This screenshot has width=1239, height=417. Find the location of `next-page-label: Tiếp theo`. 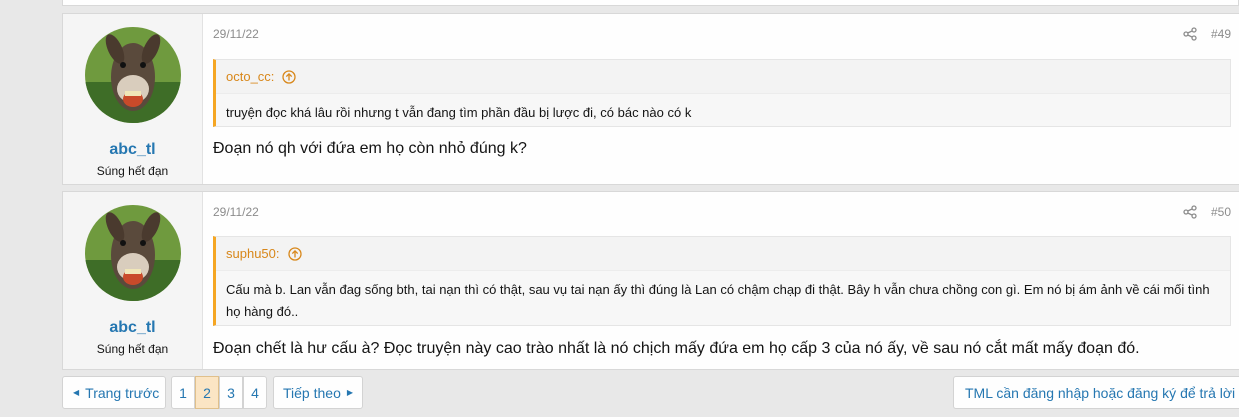

next-page-label: Tiếp theo is located at coordinates (312, 392).